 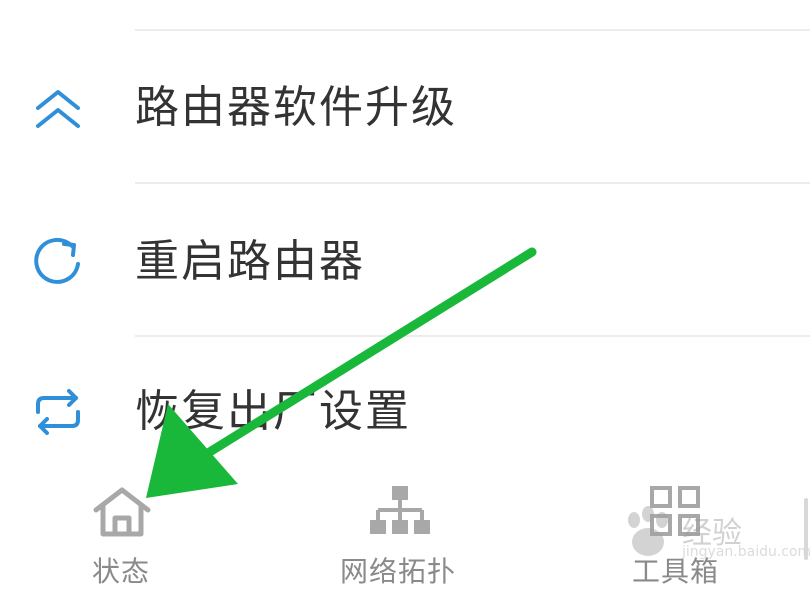 What do you see at coordinates (714, 535) in the screenshot?
I see `baidu-jingyan-watermark: 经验 jingyan.baidu.com` at bounding box center [714, 535].